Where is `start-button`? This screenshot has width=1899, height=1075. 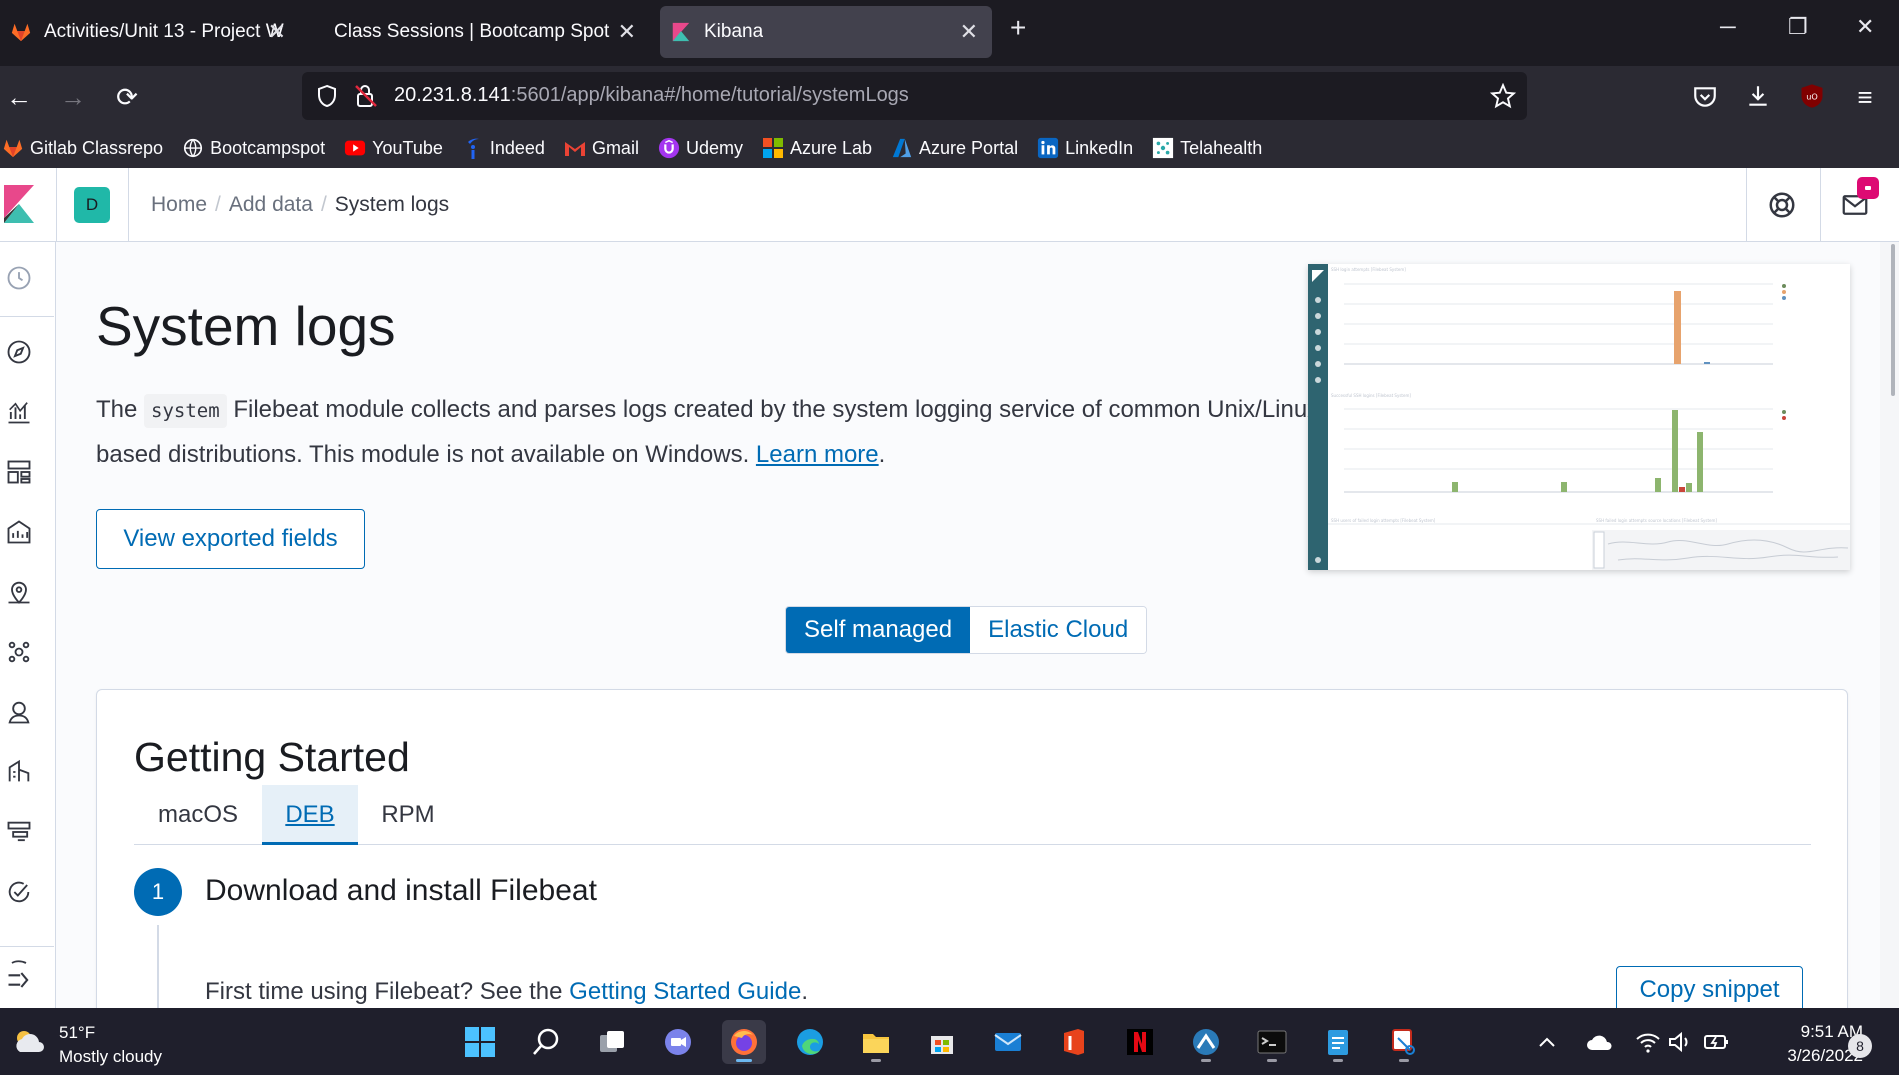 start-button is located at coordinates (480, 1042).